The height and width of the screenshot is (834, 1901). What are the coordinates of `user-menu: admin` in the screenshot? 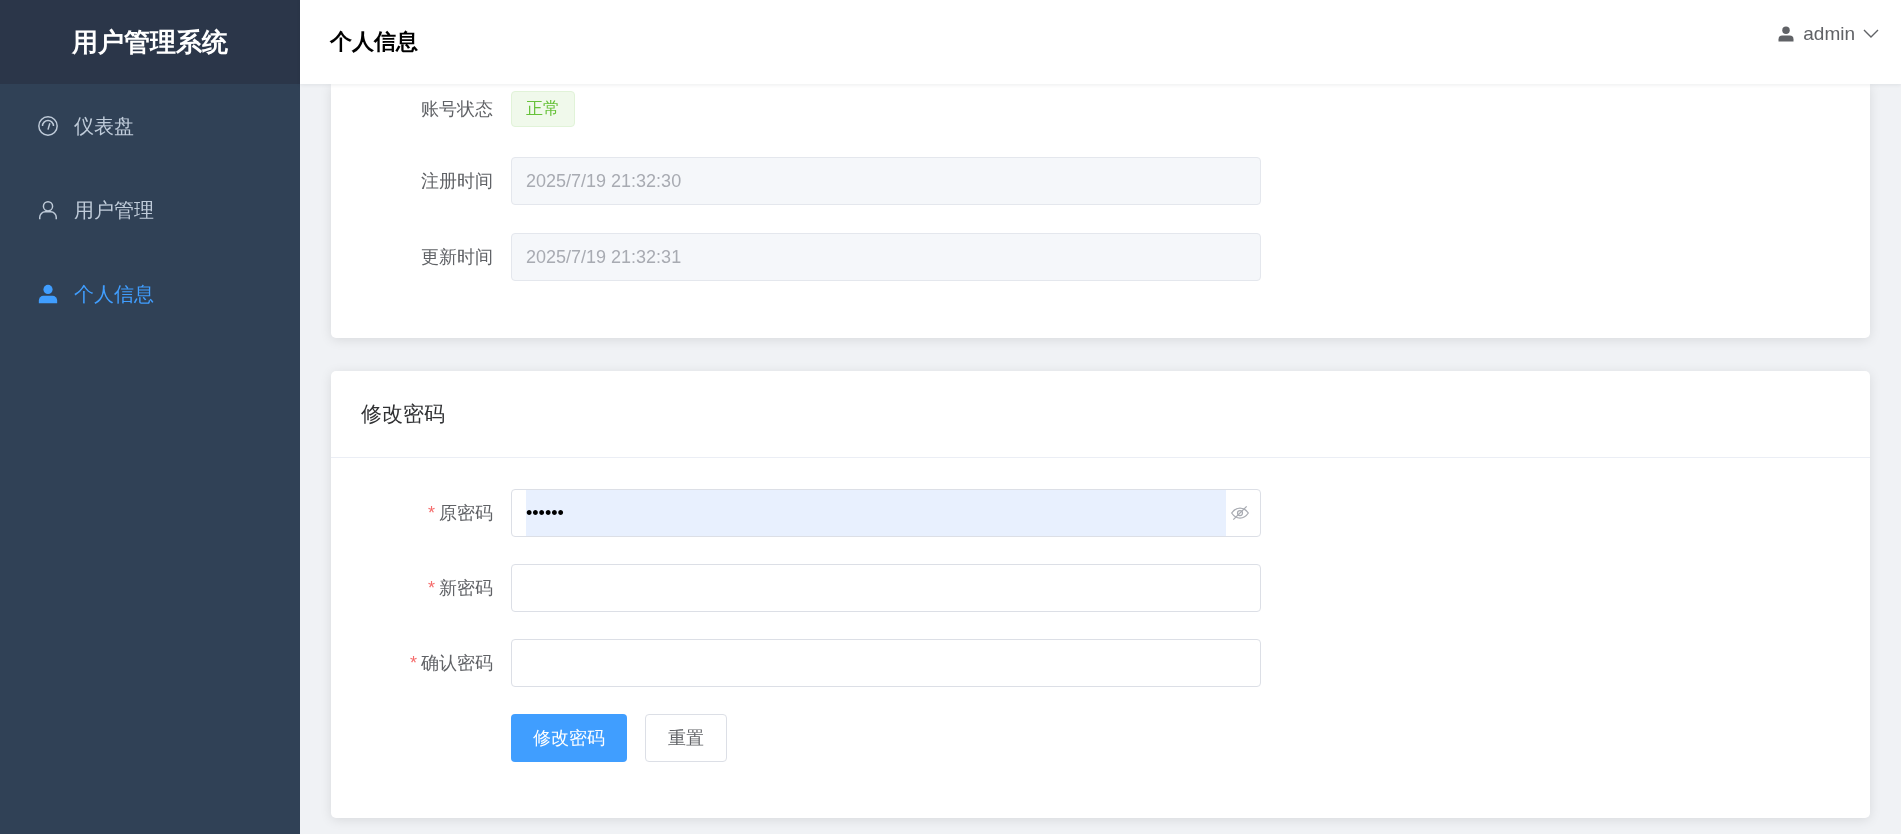 It's located at (1828, 34).